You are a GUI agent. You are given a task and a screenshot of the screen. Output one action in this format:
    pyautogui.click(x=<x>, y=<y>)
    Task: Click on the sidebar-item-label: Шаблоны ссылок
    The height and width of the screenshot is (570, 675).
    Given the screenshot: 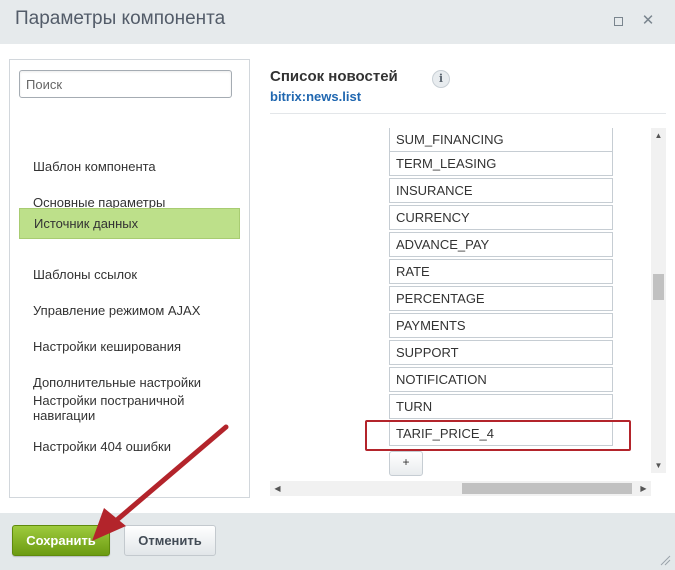 What is the action you would take?
    pyautogui.click(x=85, y=274)
    